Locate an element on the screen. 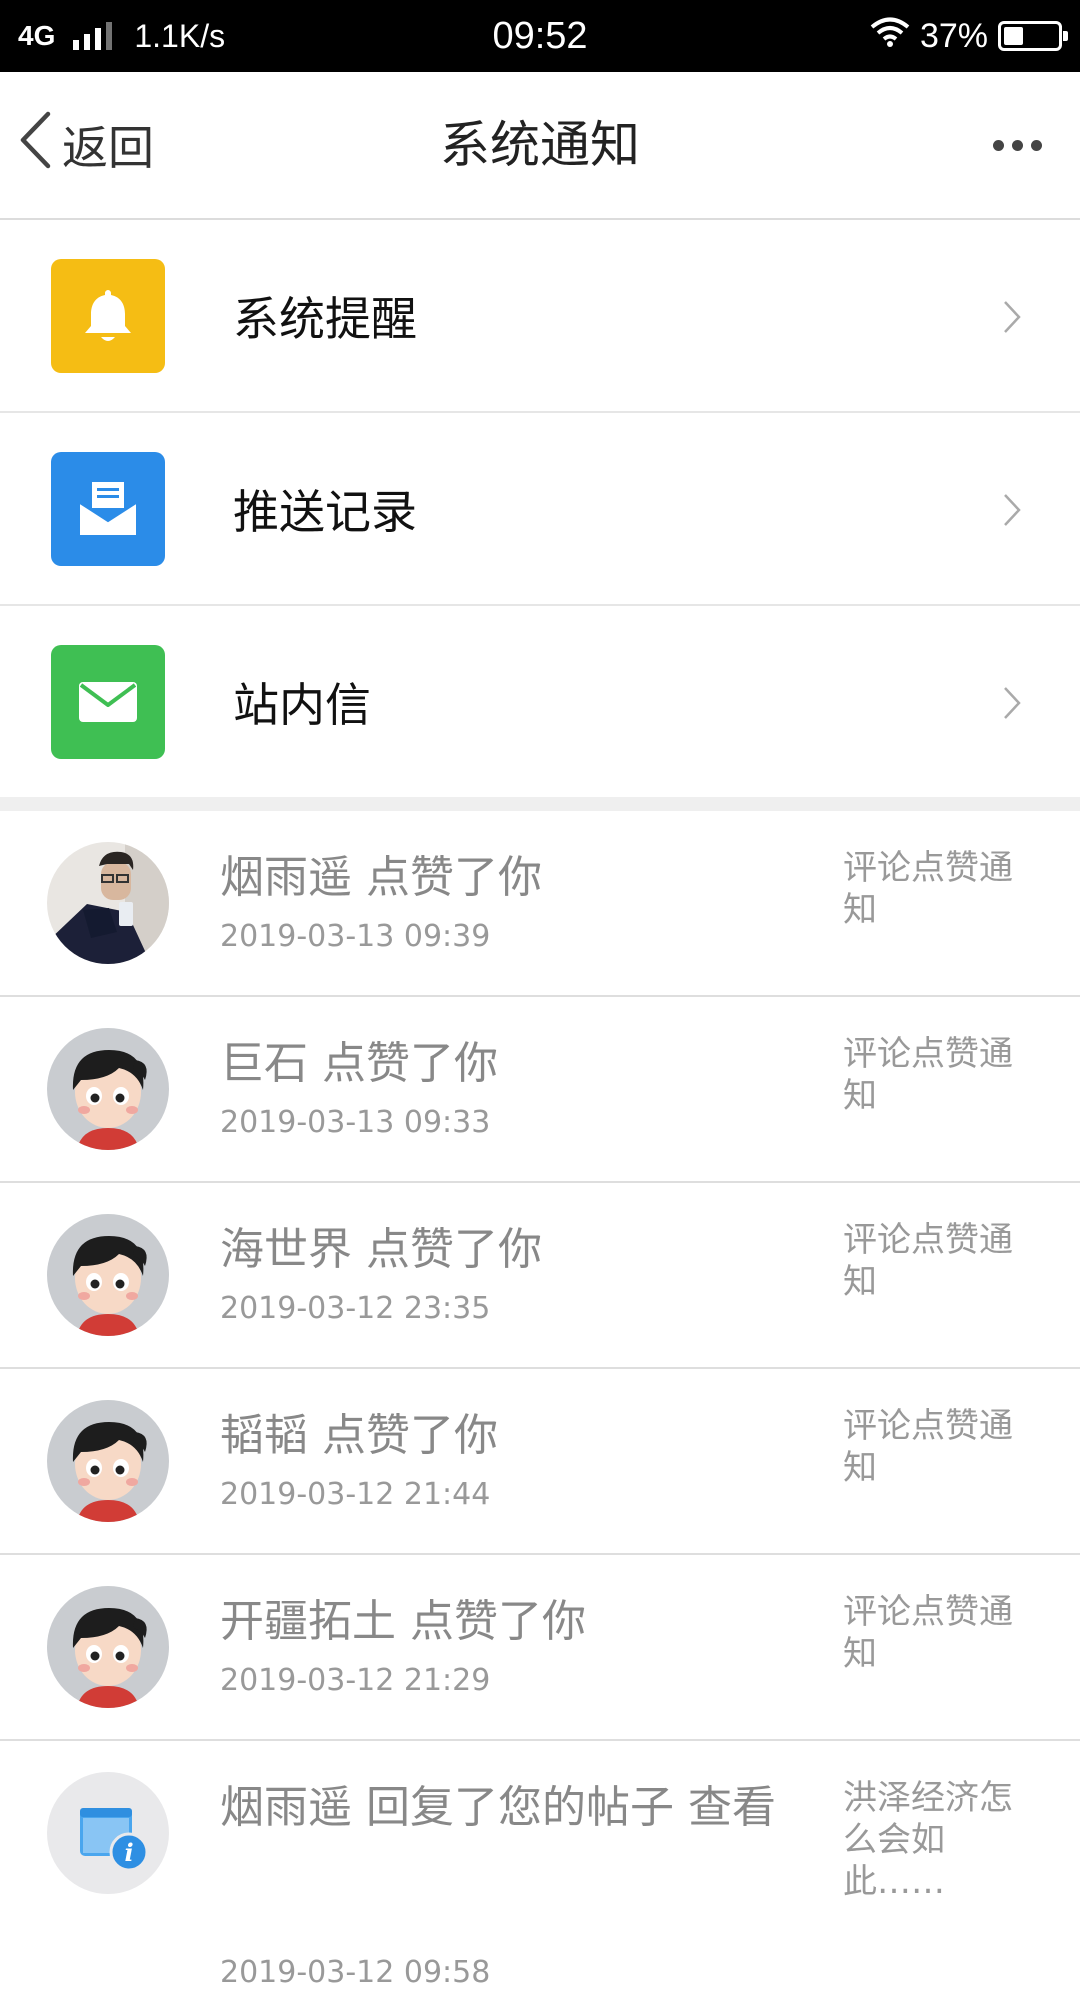 This screenshot has width=1080, height=1990. notification-time: 2019-03-12 21:44 is located at coordinates (355, 1494).